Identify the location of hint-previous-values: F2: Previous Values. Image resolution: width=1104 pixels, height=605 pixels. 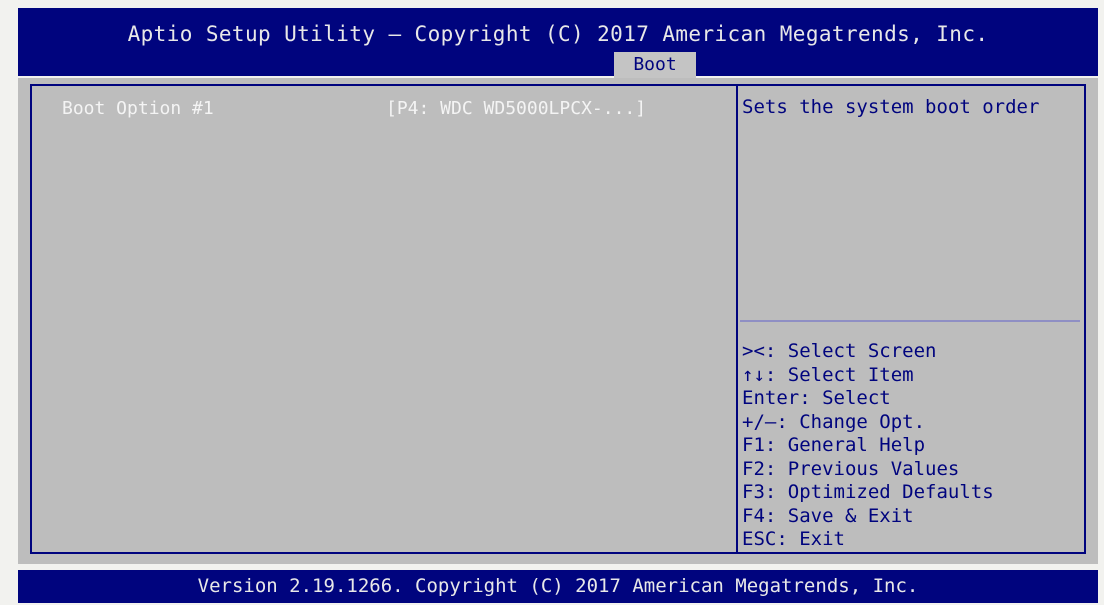
(851, 468).